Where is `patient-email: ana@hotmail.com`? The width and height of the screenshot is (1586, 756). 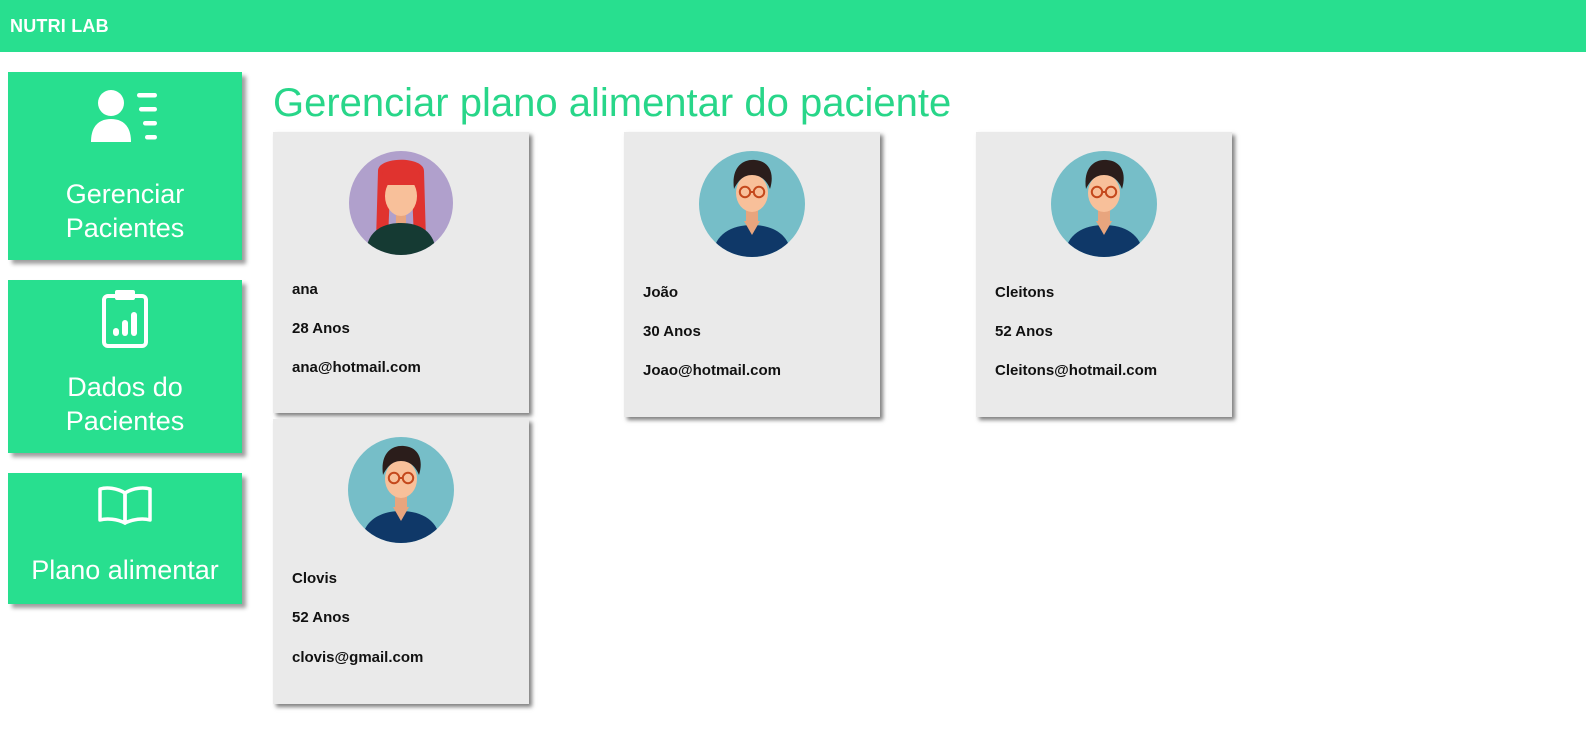
patient-email: ana@hotmail.com is located at coordinates (356, 367).